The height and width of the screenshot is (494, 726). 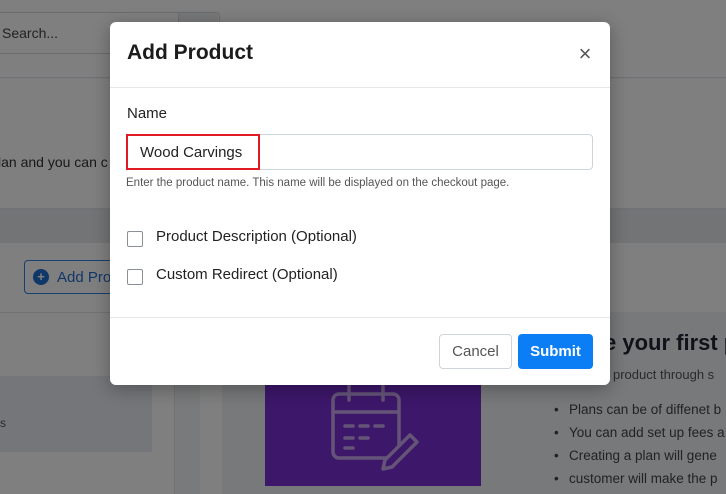 What do you see at coordinates (555, 351) in the screenshot?
I see `submit-button: Submit` at bounding box center [555, 351].